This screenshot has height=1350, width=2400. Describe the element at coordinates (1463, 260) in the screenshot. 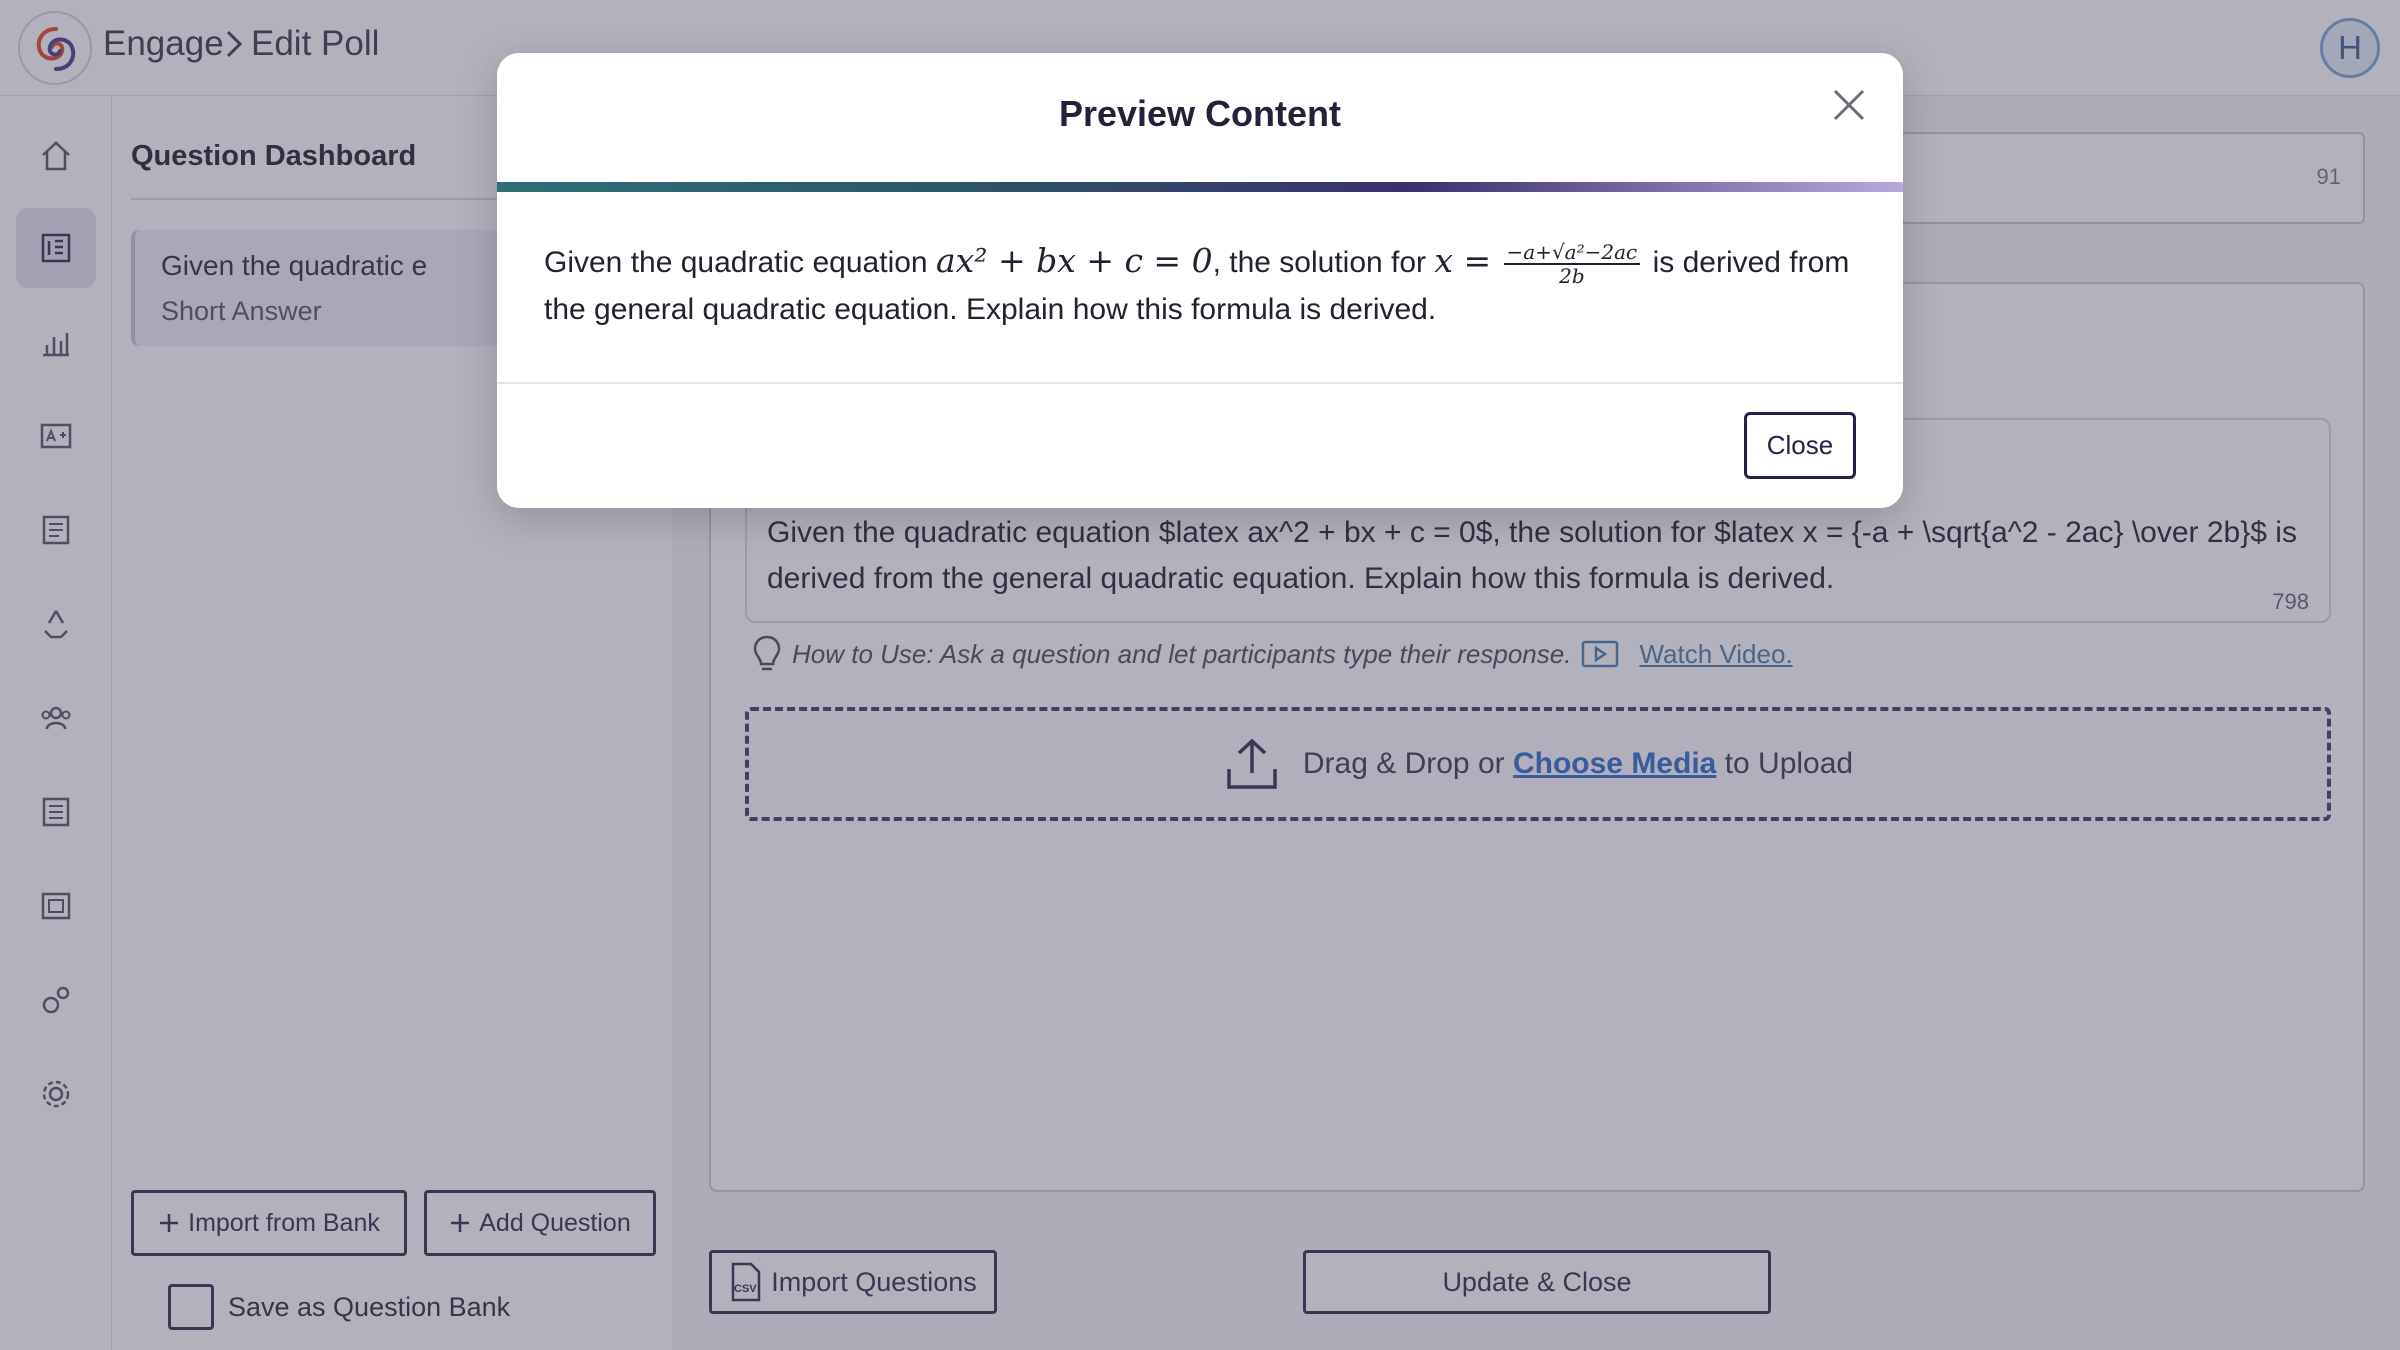

I see `math-x: x =` at that location.